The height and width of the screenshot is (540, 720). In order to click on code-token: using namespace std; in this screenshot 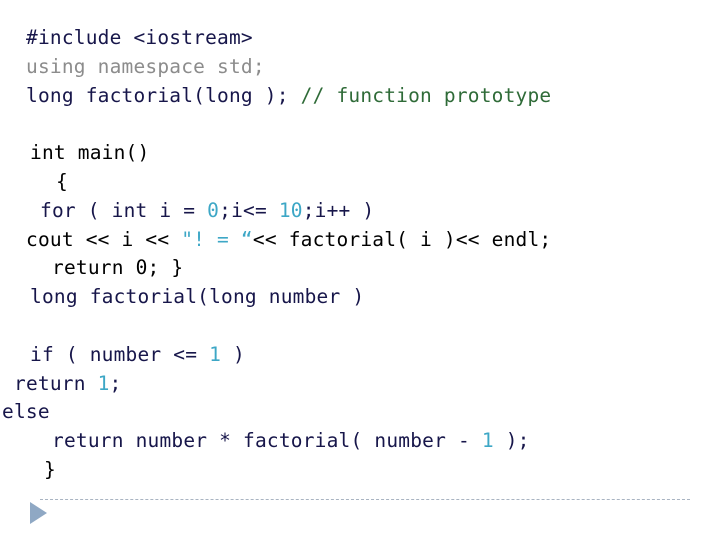, I will do `click(145, 66)`.